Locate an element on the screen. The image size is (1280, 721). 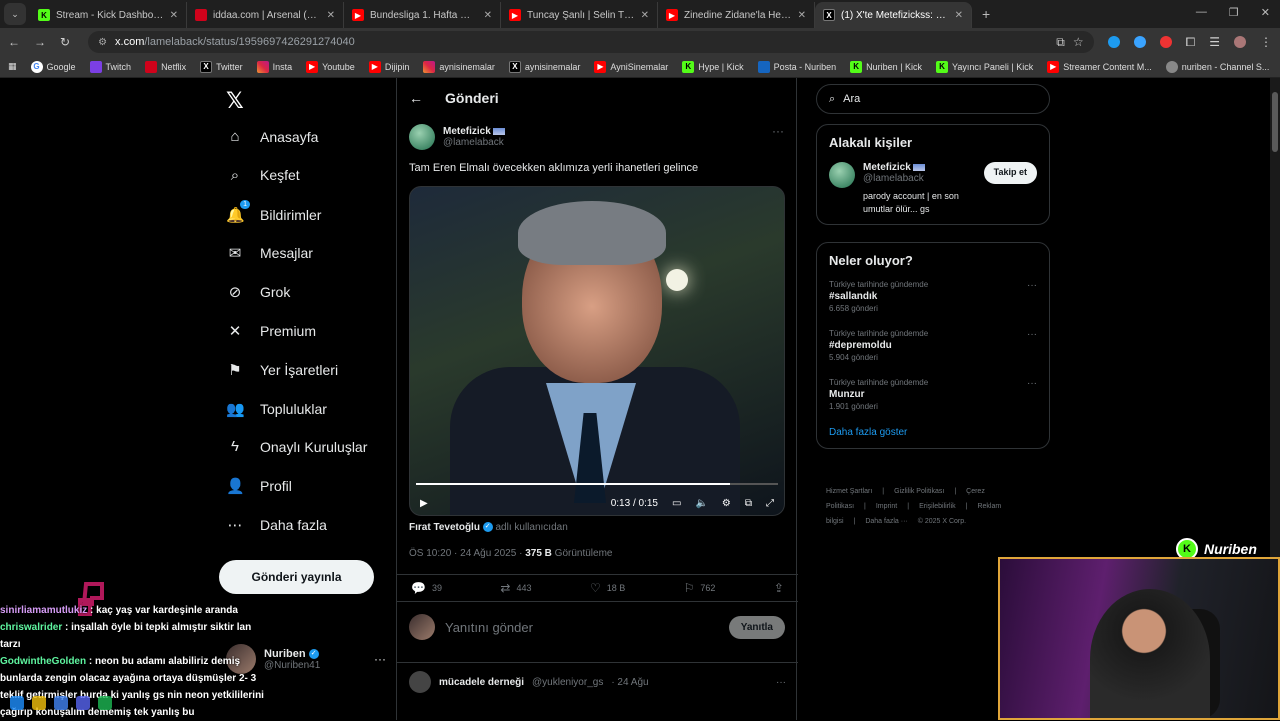
browser-tab: ▶ Tuncay Şanlı | Selin Türkmen | M ✕ is located at coordinates (579, 15).